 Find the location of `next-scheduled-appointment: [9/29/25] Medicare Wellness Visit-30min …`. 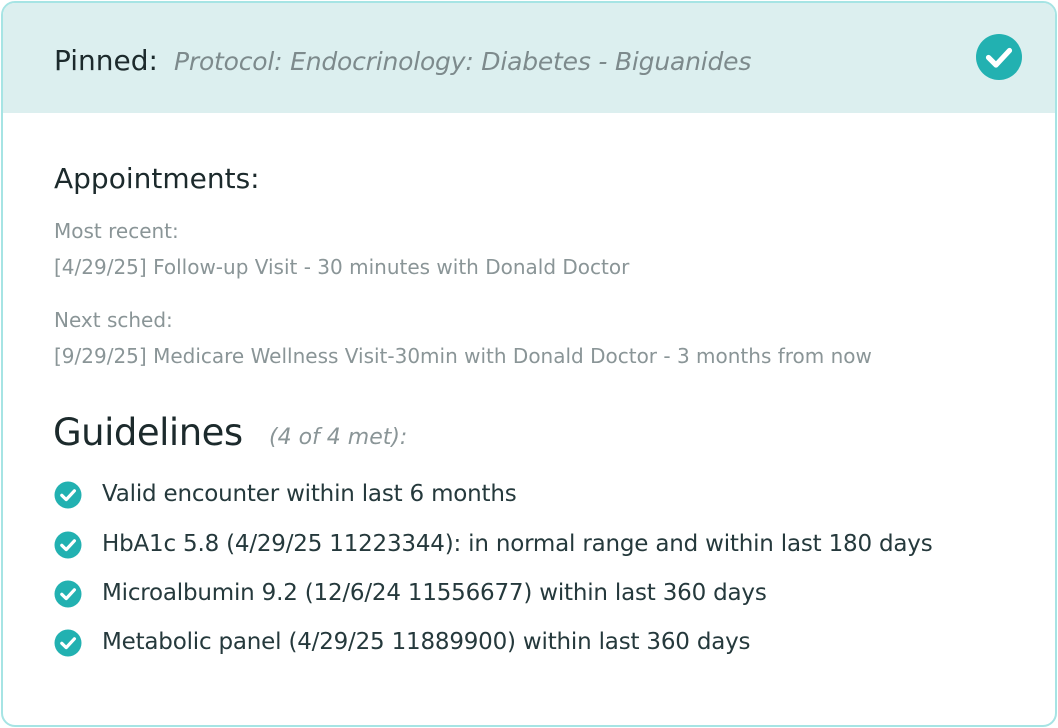

next-scheduled-appointment: [9/29/25] Medicare Wellness Visit-30min … is located at coordinates (463, 356).